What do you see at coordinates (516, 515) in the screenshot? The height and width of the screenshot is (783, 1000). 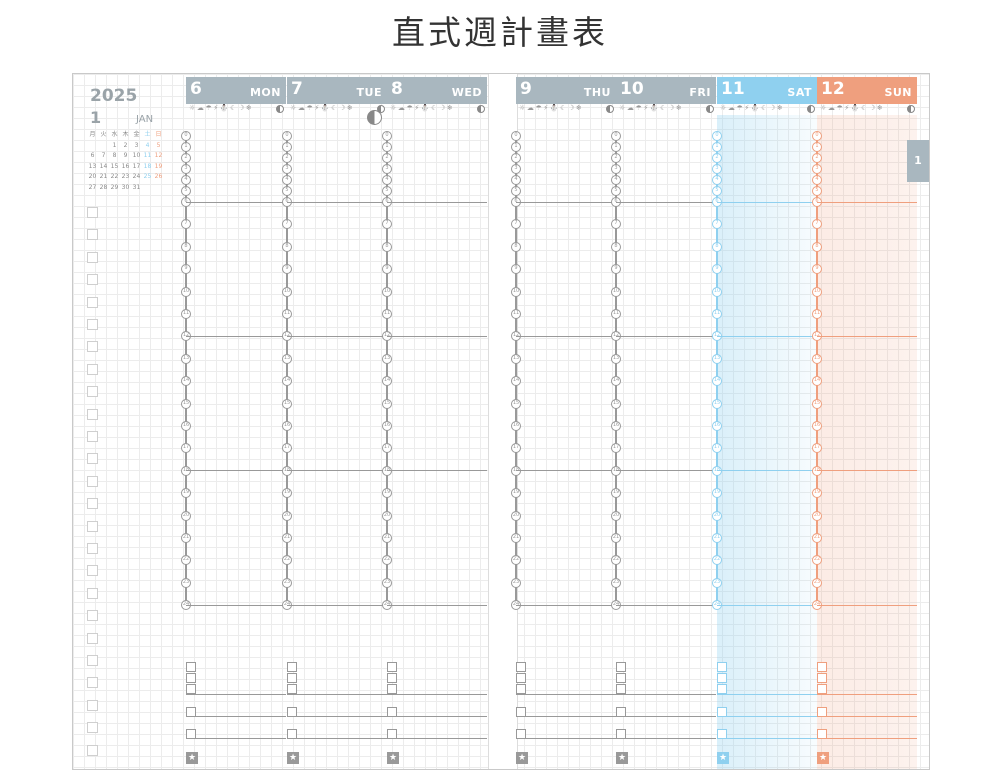 I see `hour-marker: 20` at bounding box center [516, 515].